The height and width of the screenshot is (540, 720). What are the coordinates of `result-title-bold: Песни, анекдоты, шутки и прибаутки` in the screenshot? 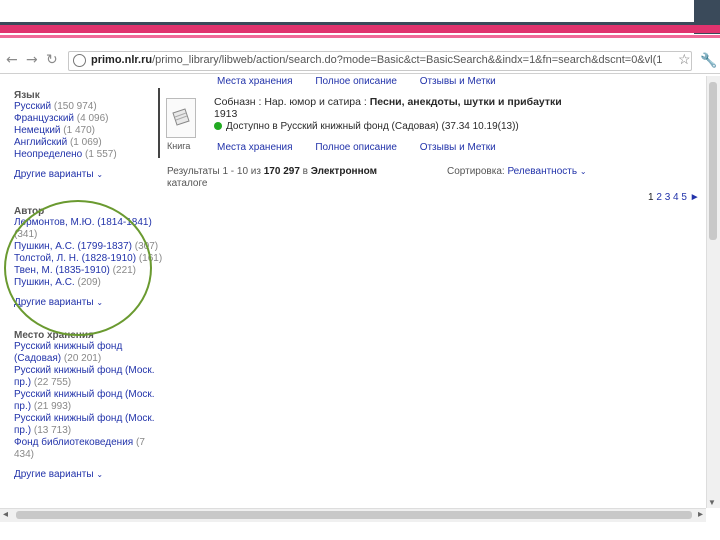 It's located at (465, 102).